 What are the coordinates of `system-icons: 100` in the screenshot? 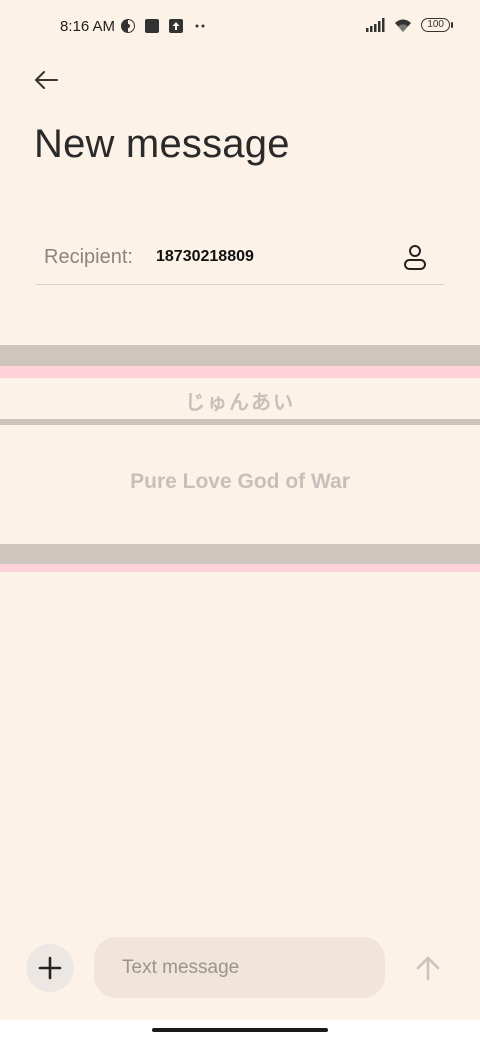 It's located at (409, 25).